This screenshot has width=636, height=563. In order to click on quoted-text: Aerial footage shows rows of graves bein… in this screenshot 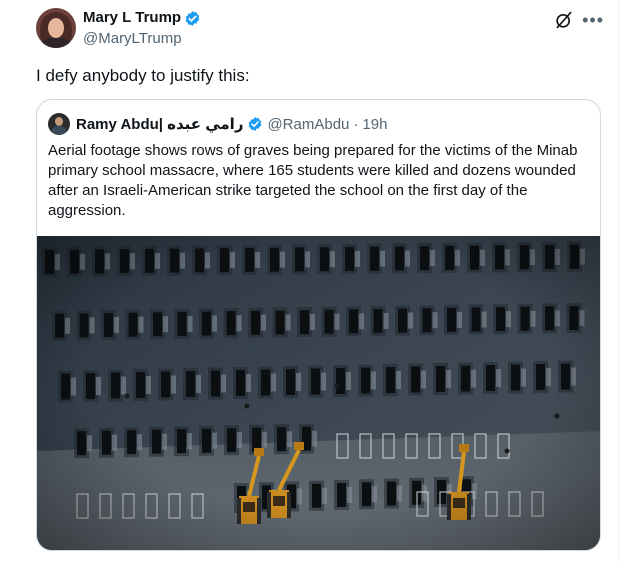, I will do `click(313, 180)`.